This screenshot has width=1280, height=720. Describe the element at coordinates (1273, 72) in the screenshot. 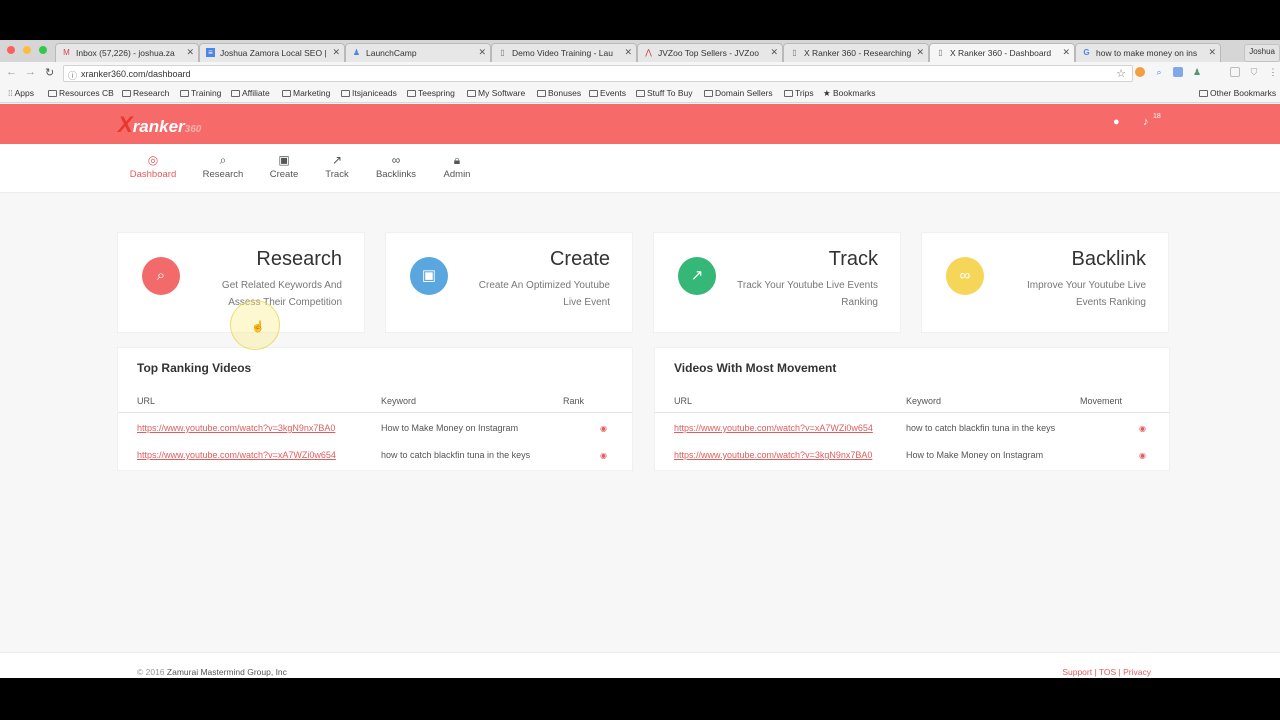

I see `menu-icon: ⋮` at that location.